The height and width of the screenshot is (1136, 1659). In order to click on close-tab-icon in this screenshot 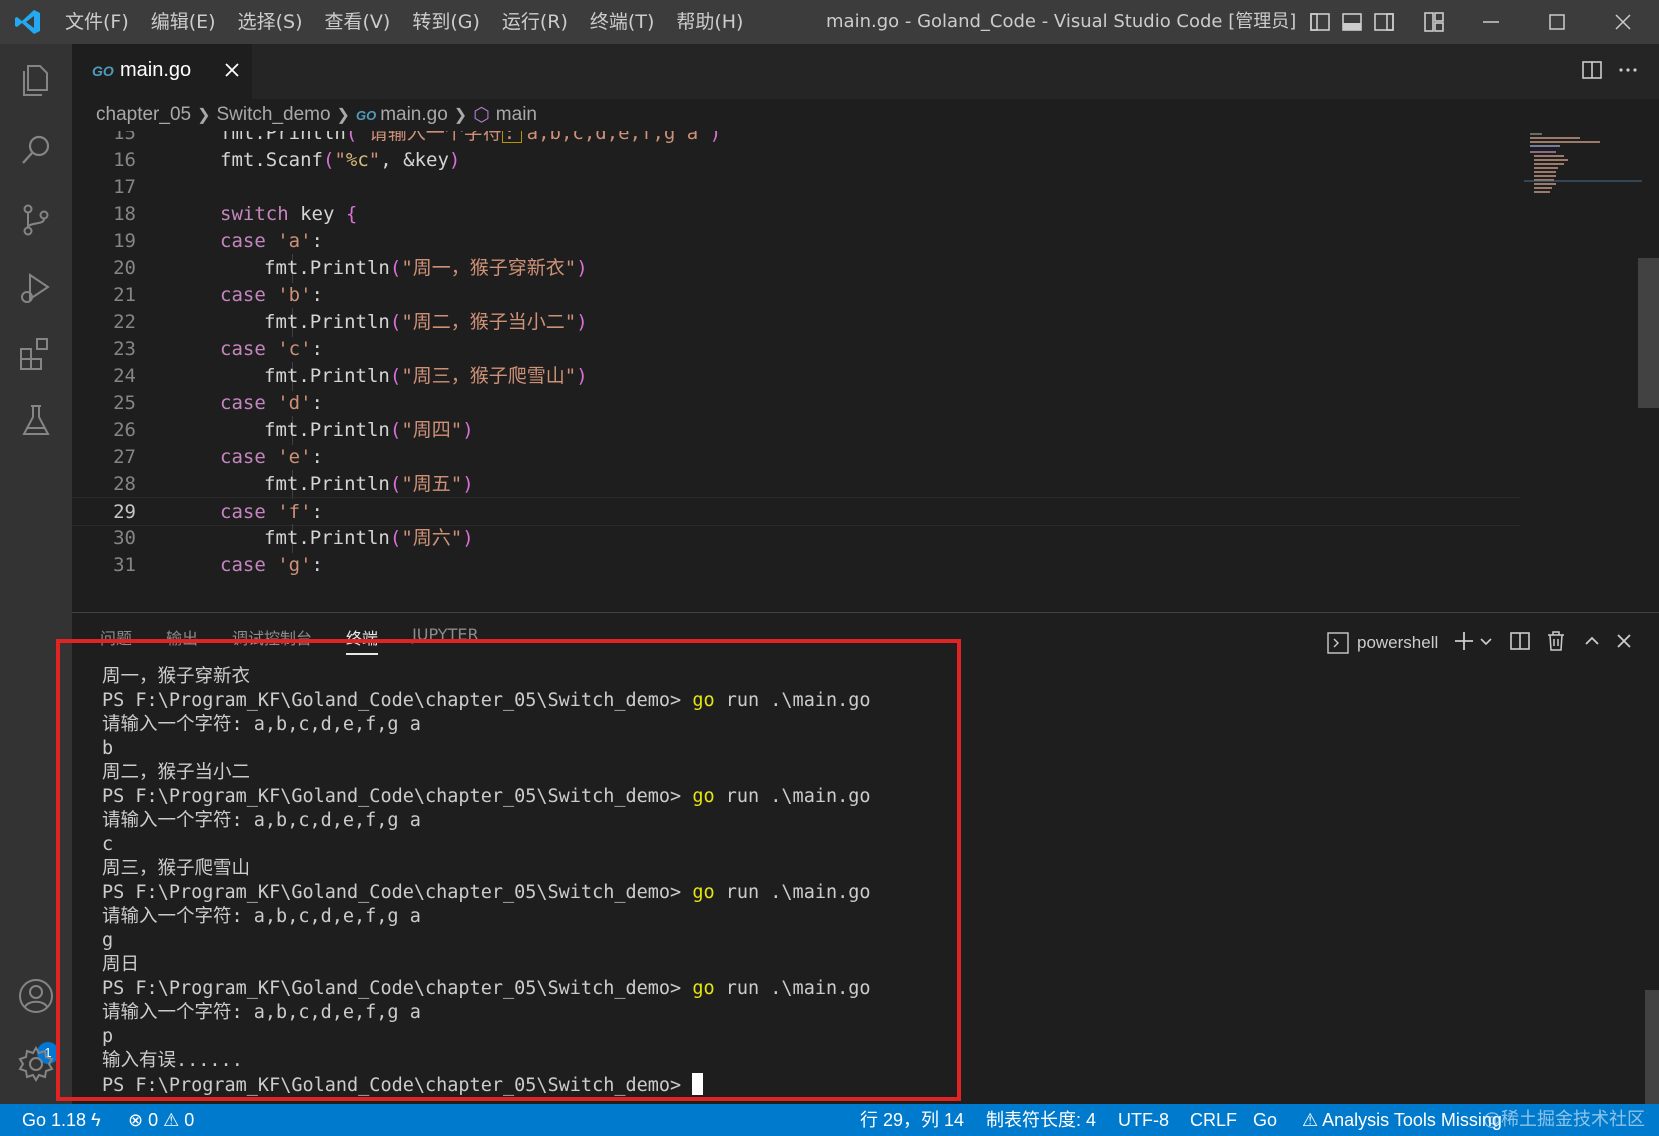, I will do `click(232, 70)`.